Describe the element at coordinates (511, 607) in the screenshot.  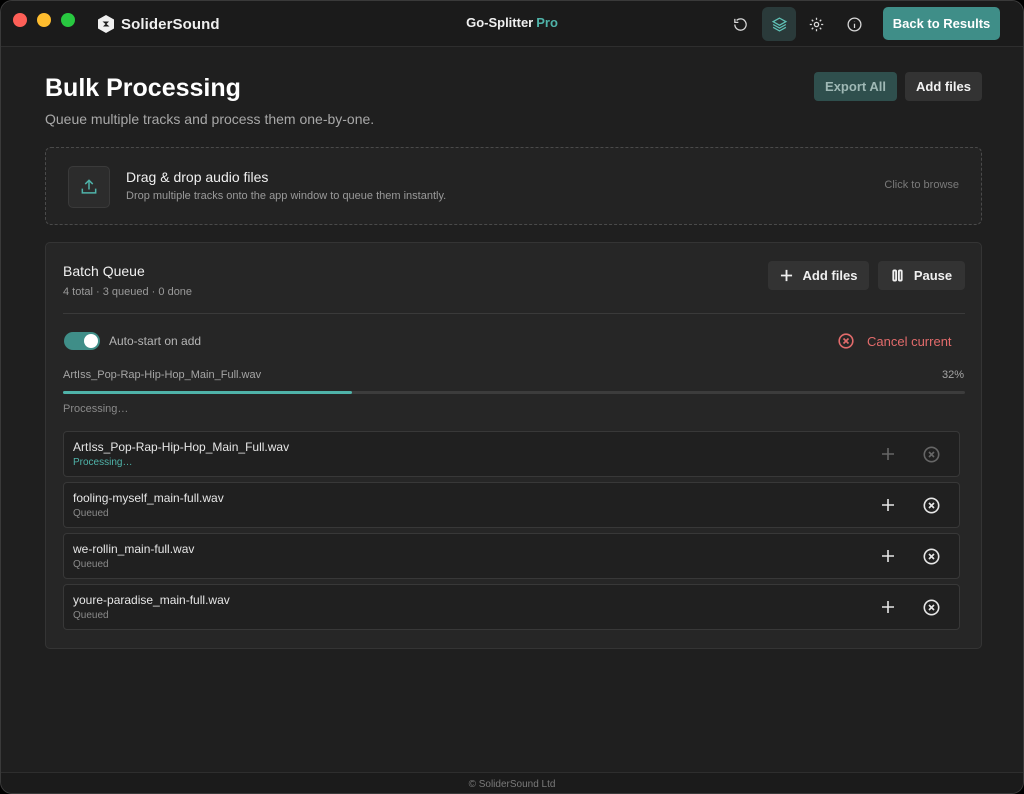
I see `queue-item: youre-paradise_main-full.wav Queued` at that location.